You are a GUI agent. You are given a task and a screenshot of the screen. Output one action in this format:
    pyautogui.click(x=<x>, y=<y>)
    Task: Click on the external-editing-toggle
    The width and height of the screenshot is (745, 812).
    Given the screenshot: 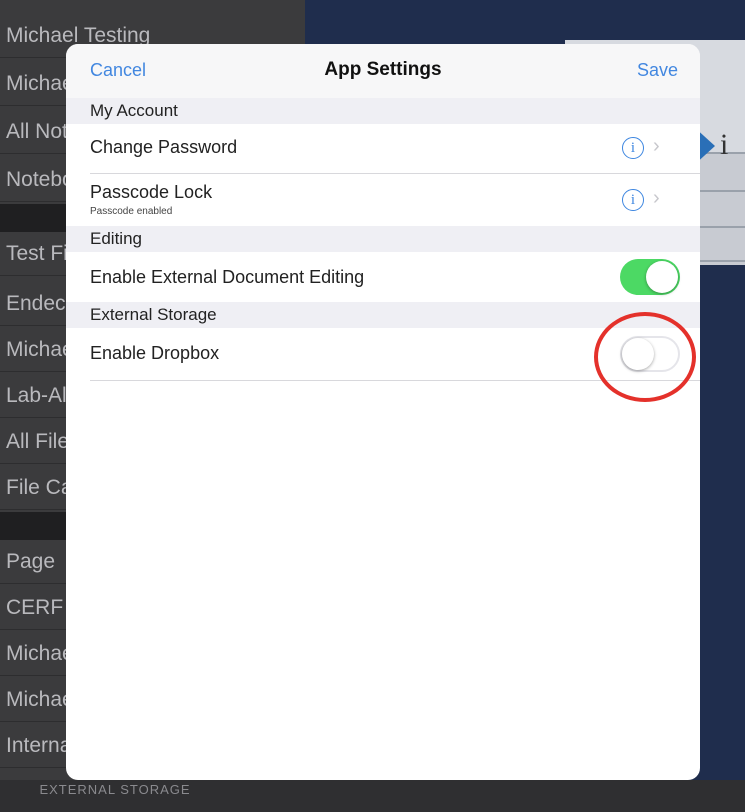 What is the action you would take?
    pyautogui.click(x=650, y=277)
    